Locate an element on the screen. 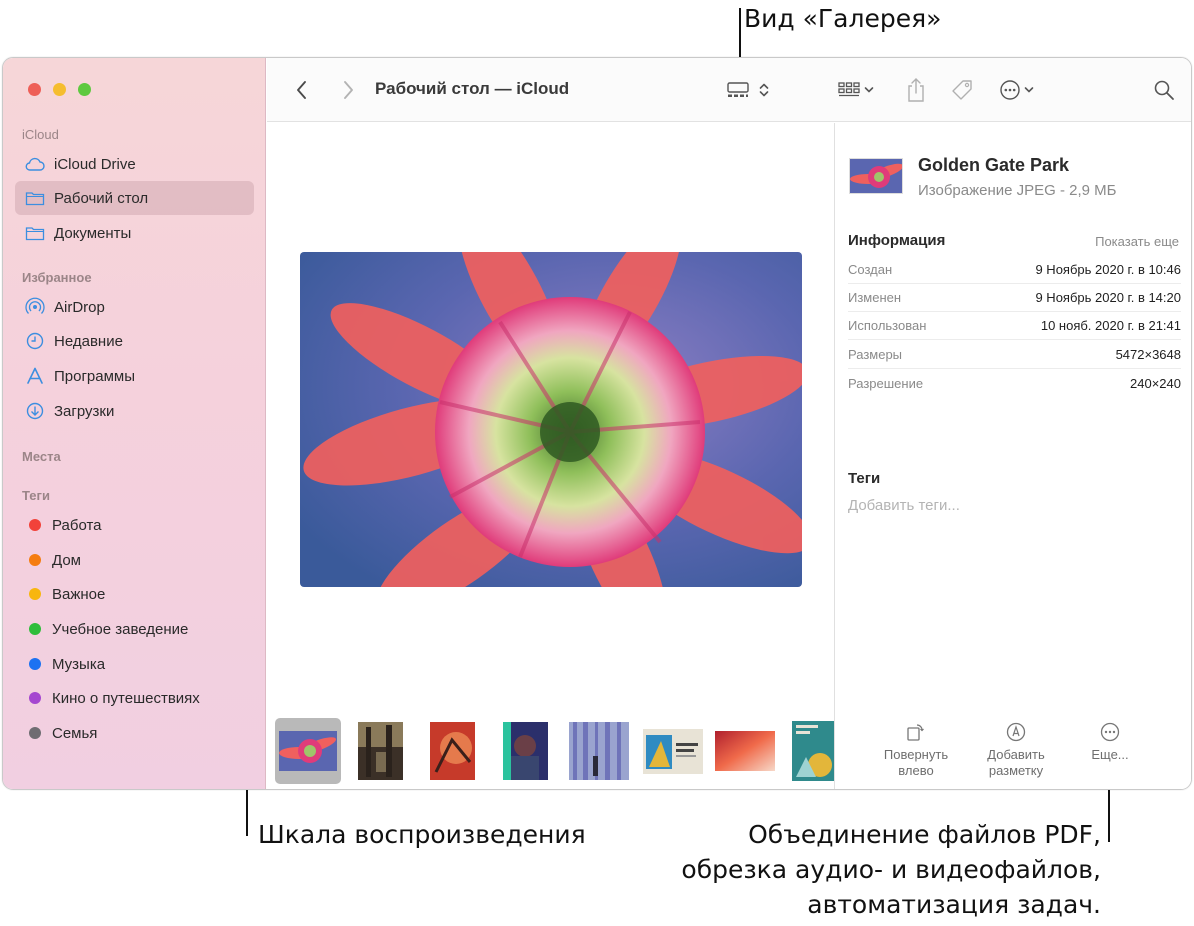 The width and height of the screenshot is (1194, 926). close-window-button is located at coordinates (34, 89).